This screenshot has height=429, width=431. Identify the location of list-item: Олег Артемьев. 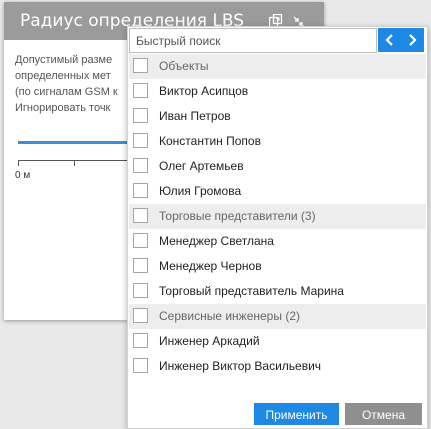
(277, 166).